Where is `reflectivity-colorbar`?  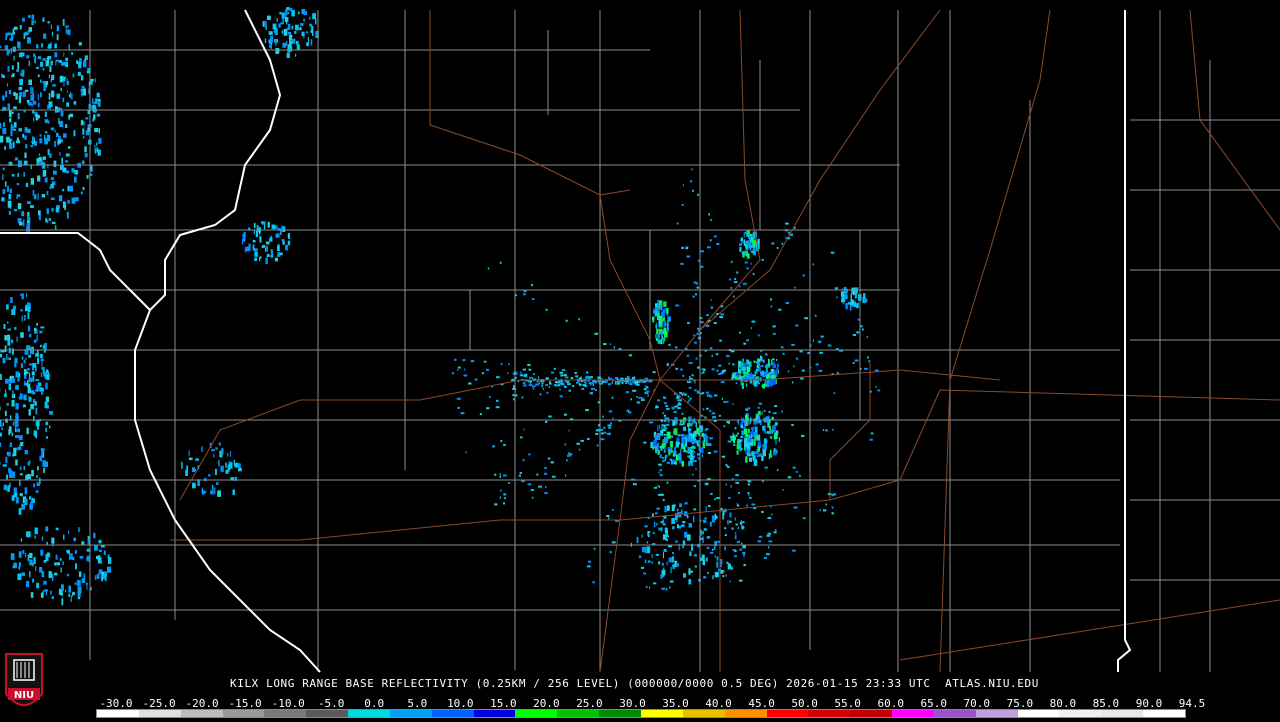 reflectivity-colorbar is located at coordinates (641, 713).